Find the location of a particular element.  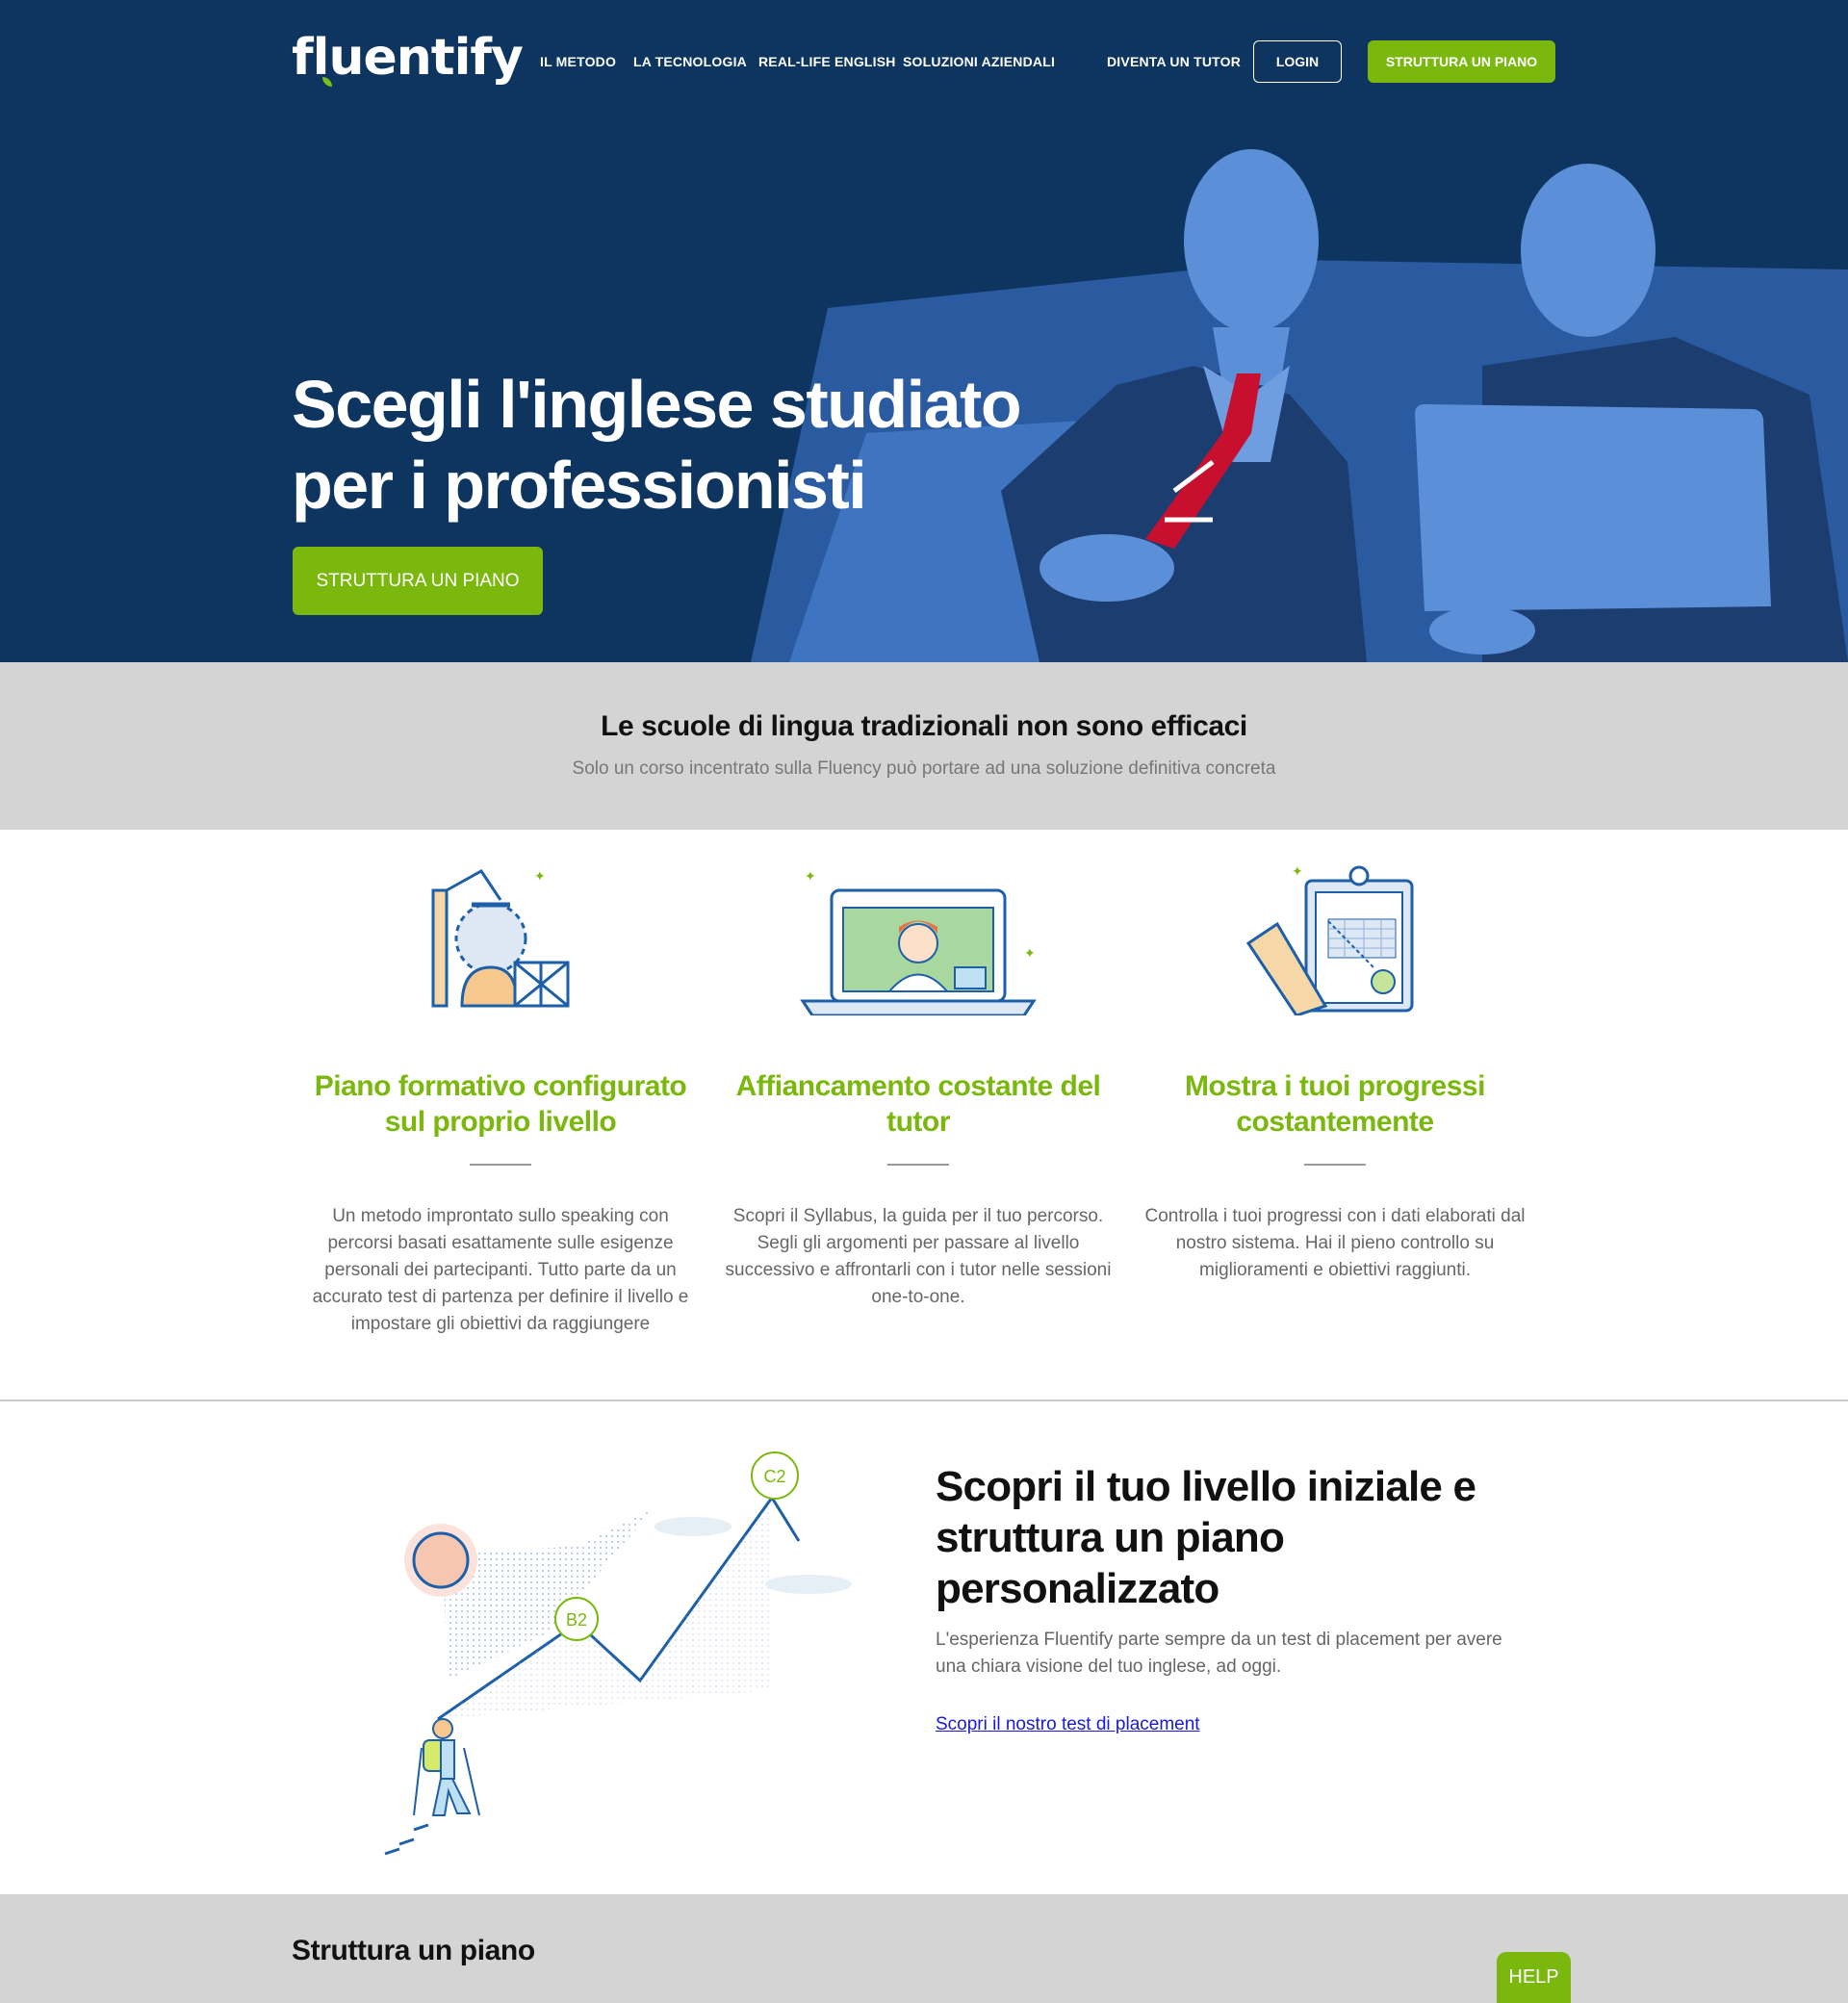

clipboard-chart-icon: ✦ is located at coordinates (1329, 939).